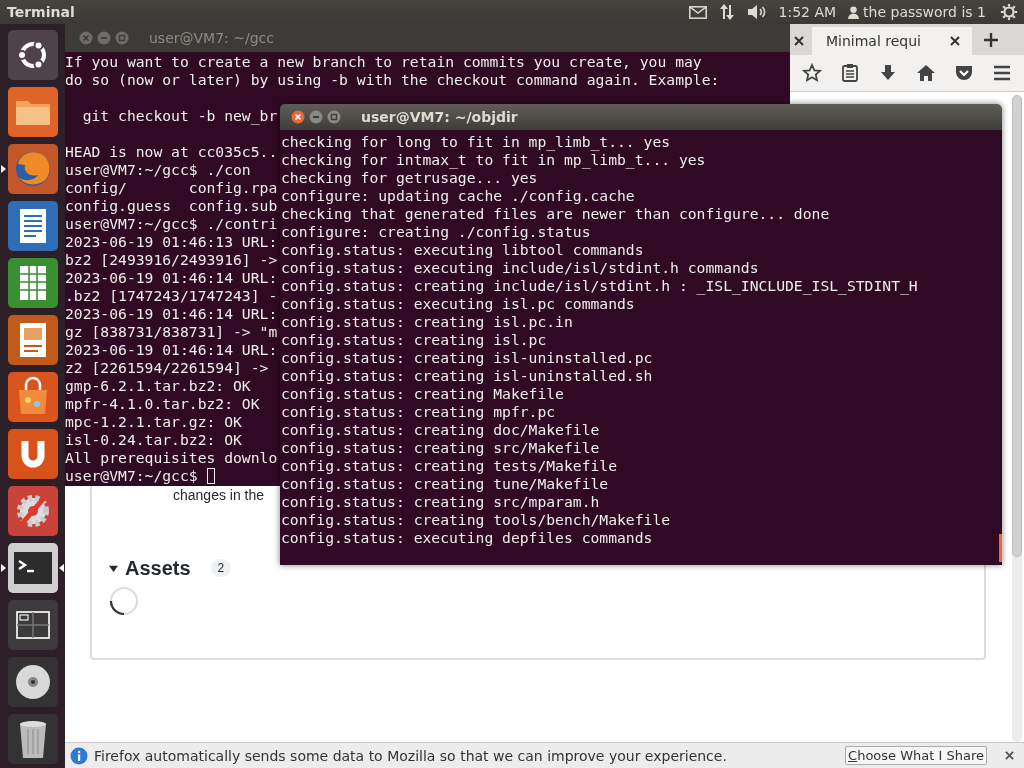 The image size is (1024, 768). Describe the element at coordinates (812, 73) in the screenshot. I see `star-icon` at that location.